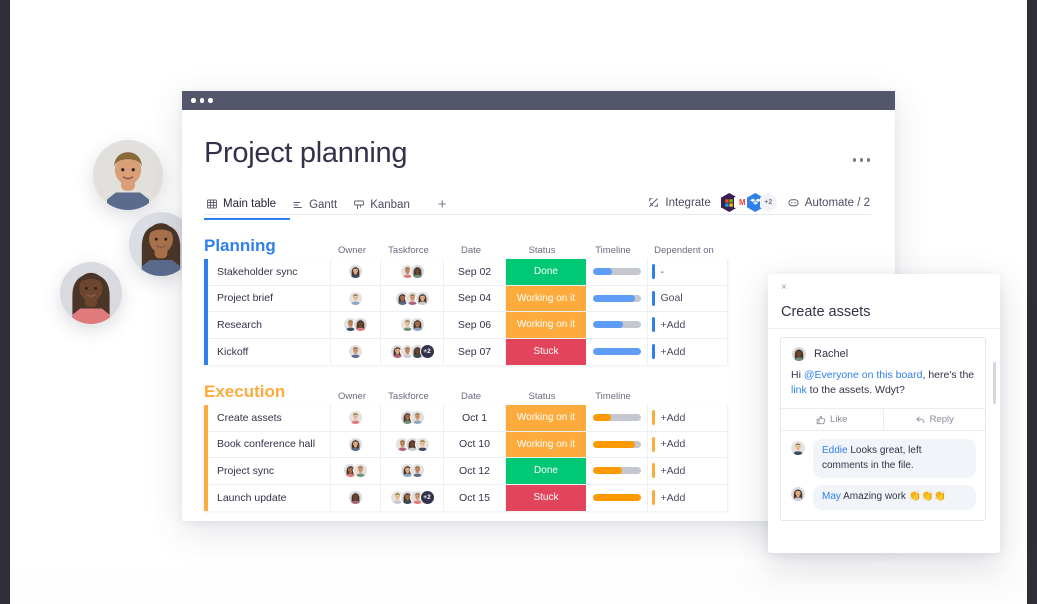  What do you see at coordinates (861, 160) in the screenshot?
I see `board-more-options-button` at bounding box center [861, 160].